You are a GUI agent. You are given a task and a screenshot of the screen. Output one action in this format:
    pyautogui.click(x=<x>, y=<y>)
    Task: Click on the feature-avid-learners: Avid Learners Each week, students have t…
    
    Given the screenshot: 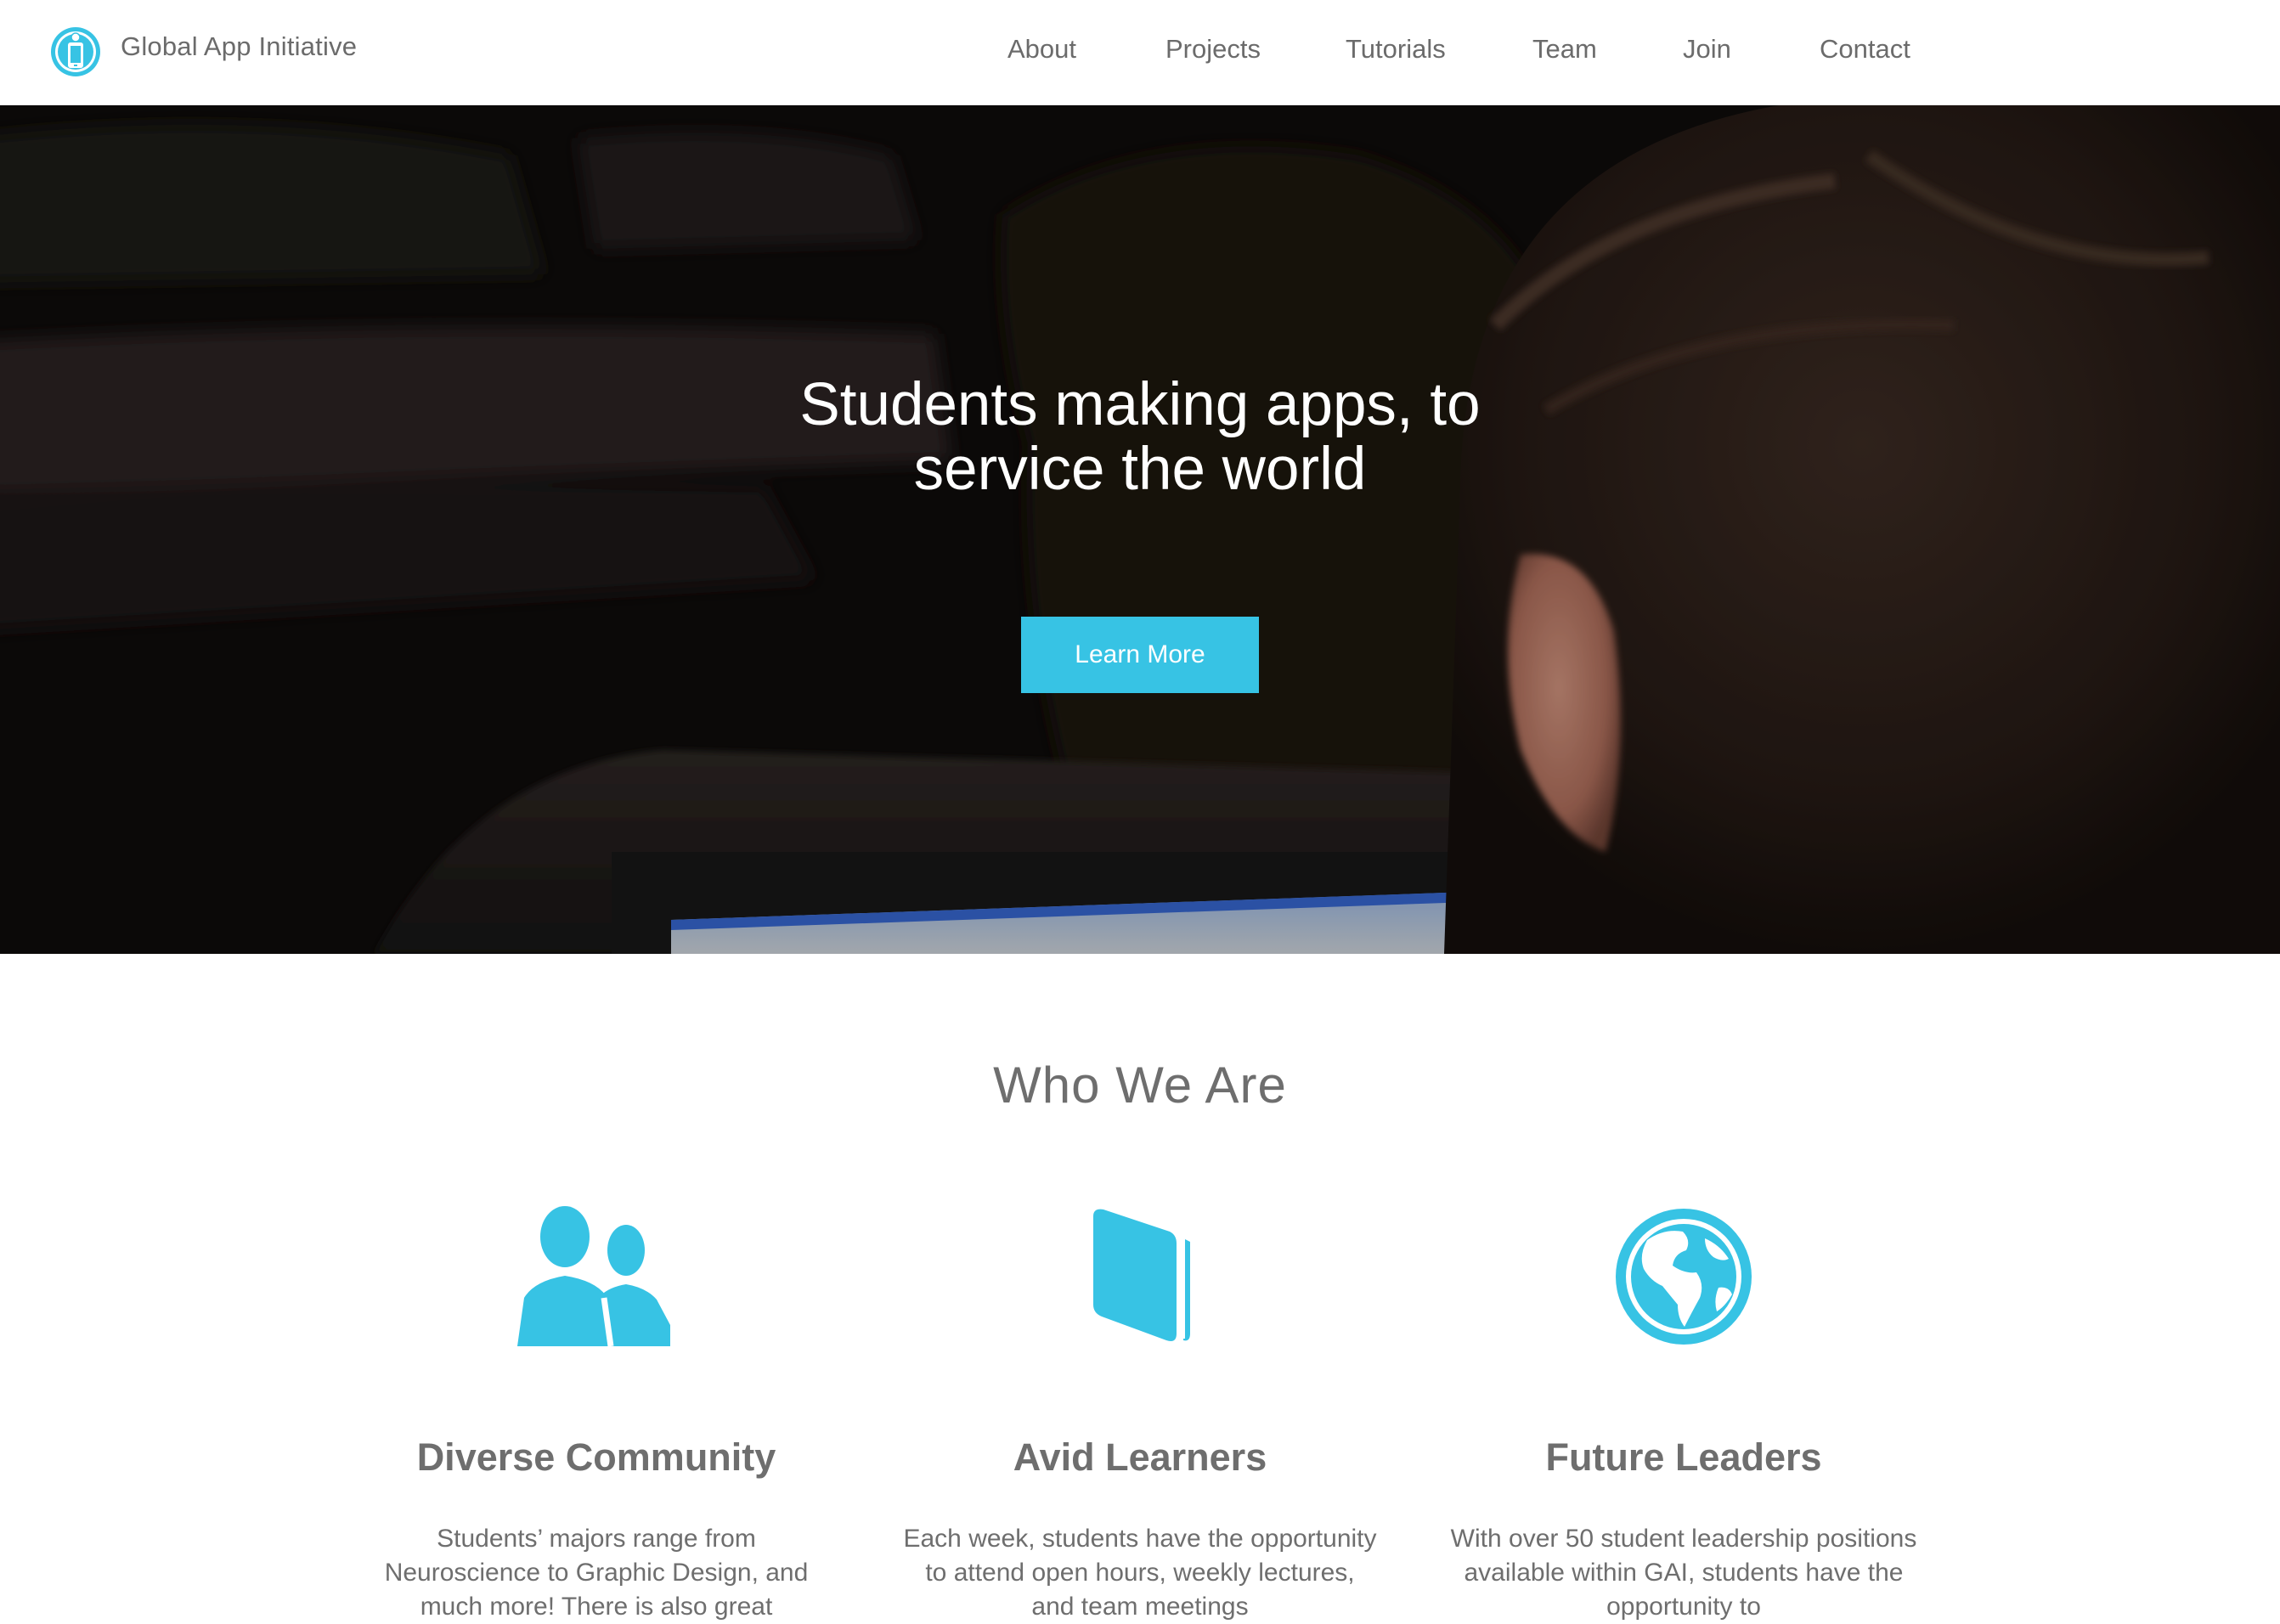 What is the action you would take?
    pyautogui.click(x=1140, y=1413)
    